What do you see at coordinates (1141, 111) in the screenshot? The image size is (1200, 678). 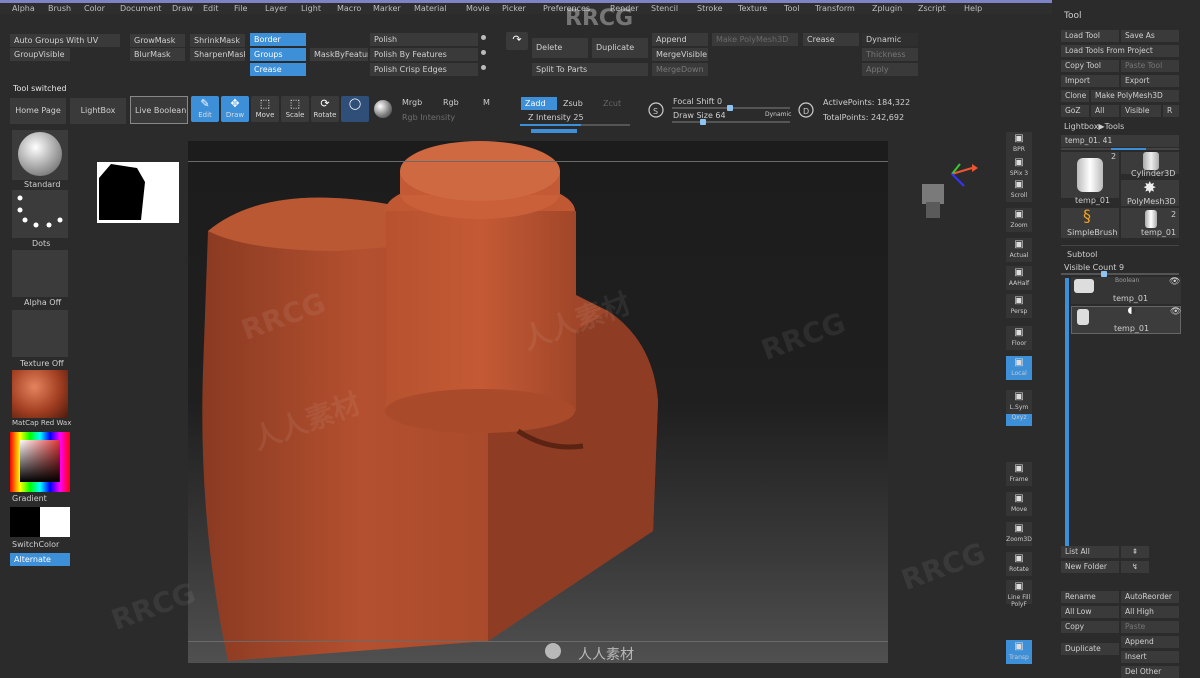 I see `goz-visible-button: Visible` at bounding box center [1141, 111].